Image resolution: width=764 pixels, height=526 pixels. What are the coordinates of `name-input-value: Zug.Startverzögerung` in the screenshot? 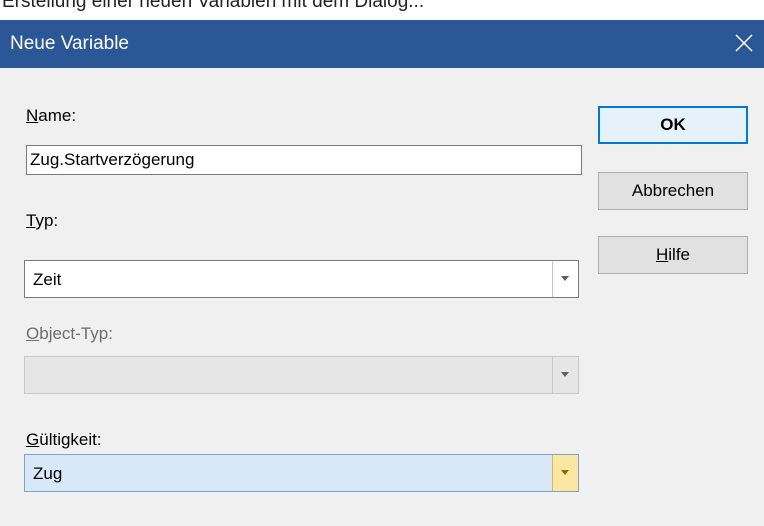 It's located at (112, 159).